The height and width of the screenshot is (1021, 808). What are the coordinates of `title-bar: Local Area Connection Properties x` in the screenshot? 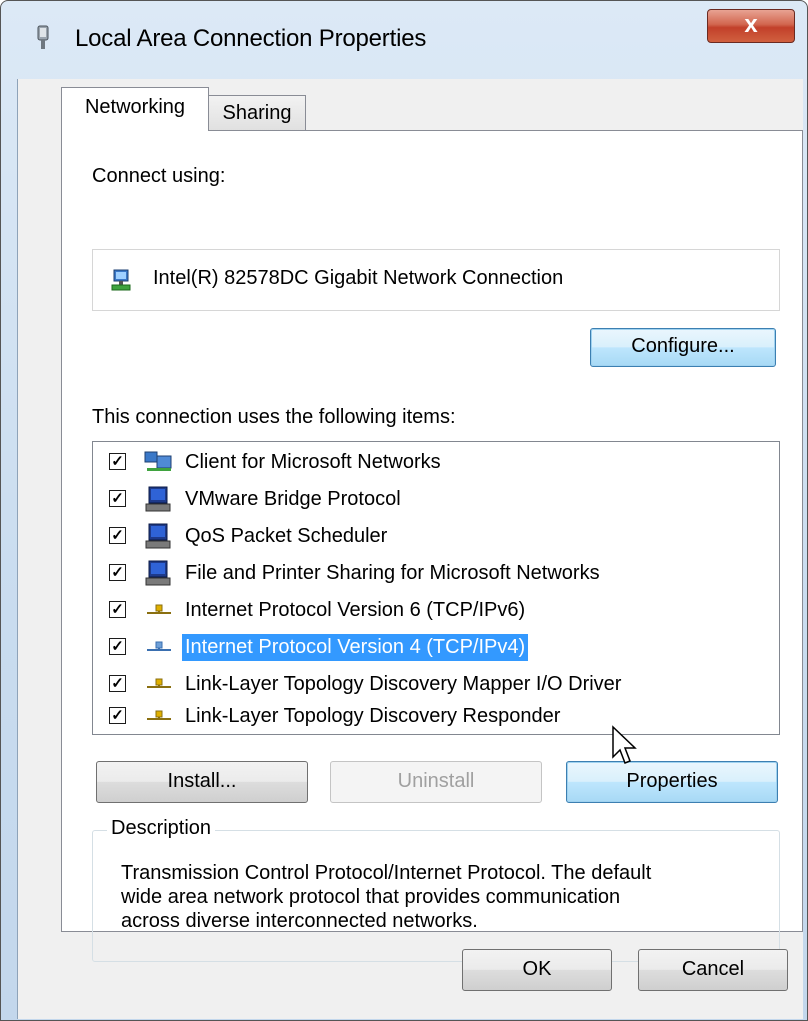 It's located at (404, 40).